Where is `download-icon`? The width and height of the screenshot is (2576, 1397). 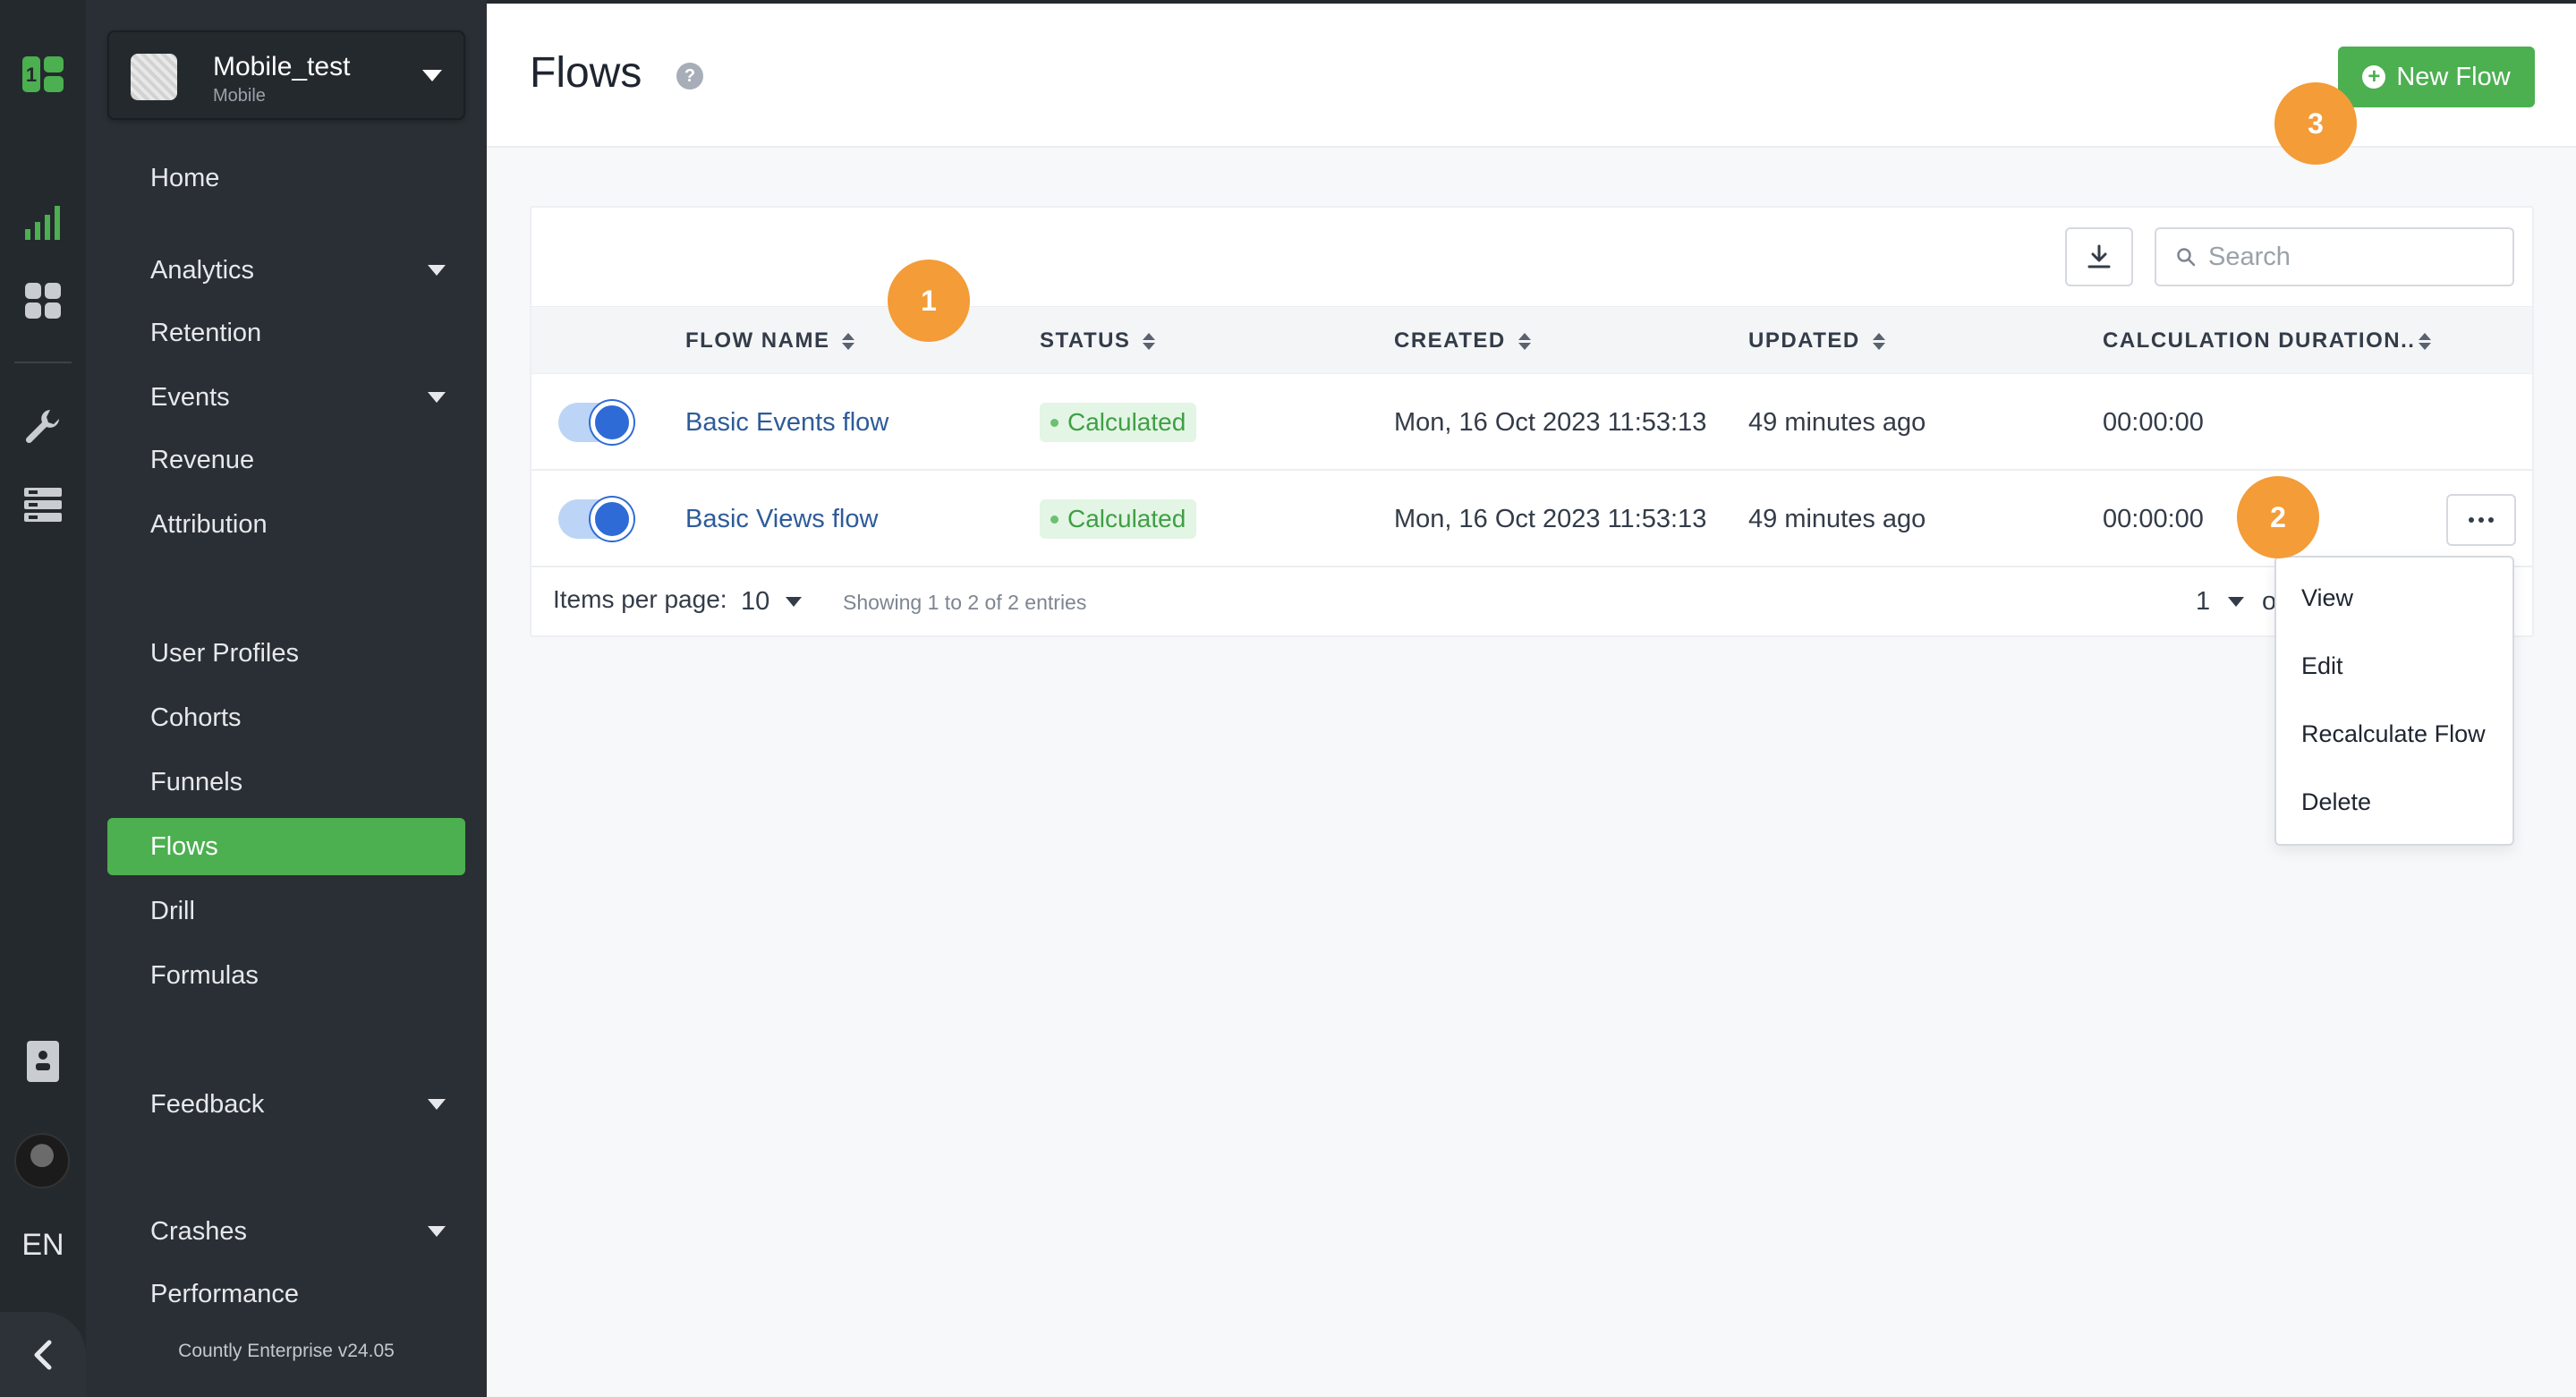 download-icon is located at coordinates (2099, 256).